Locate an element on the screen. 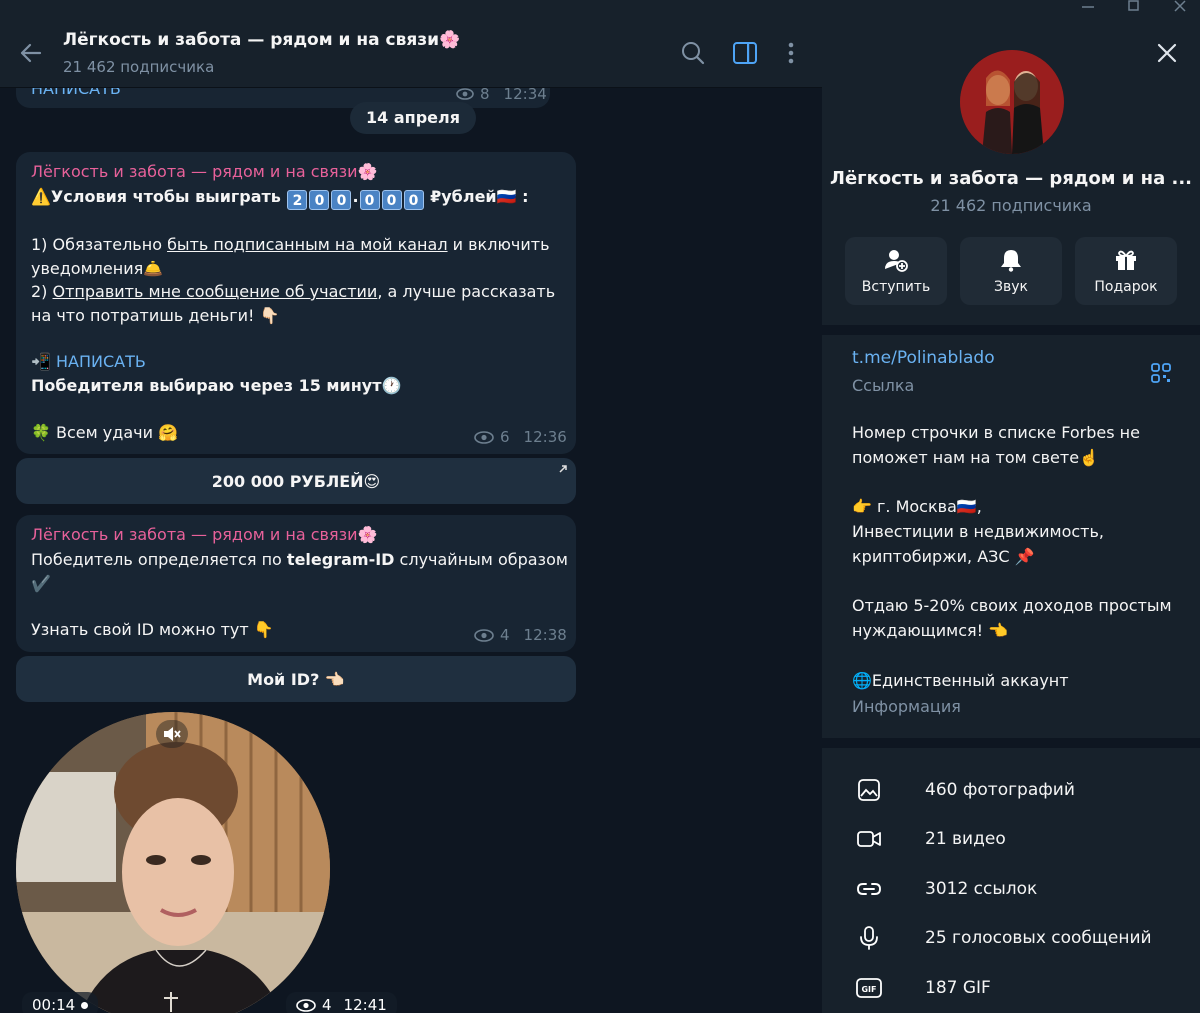 This screenshot has width=1200, height=1013. currency-text: ₽ублей🇷🇺 : is located at coordinates (476, 196).